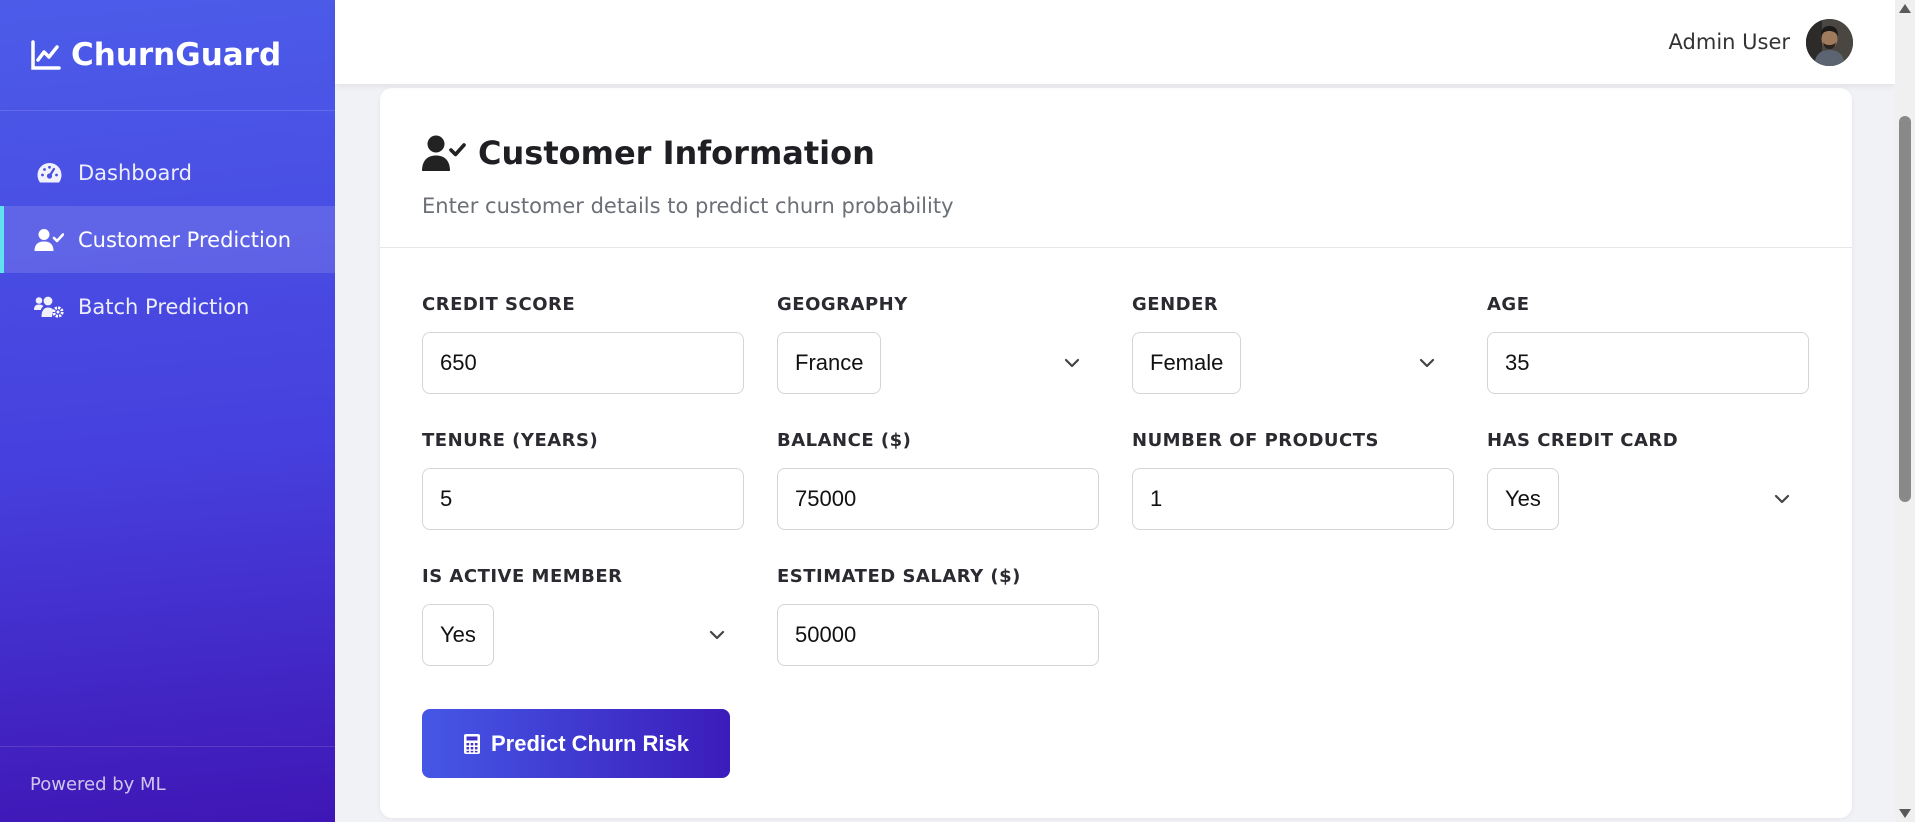 The height and width of the screenshot is (822, 1915). Describe the element at coordinates (98, 784) in the screenshot. I see `powered-by-text: Powered by ML` at that location.